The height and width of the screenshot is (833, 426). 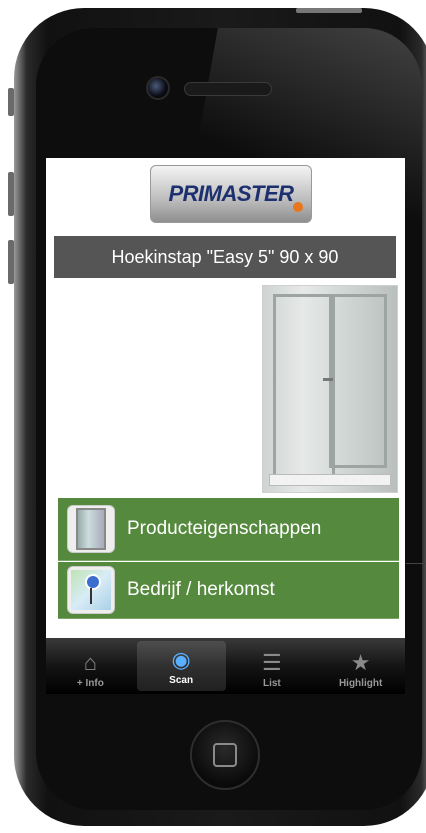 I want to click on tab-list: ☰ List, so click(x=272, y=666).